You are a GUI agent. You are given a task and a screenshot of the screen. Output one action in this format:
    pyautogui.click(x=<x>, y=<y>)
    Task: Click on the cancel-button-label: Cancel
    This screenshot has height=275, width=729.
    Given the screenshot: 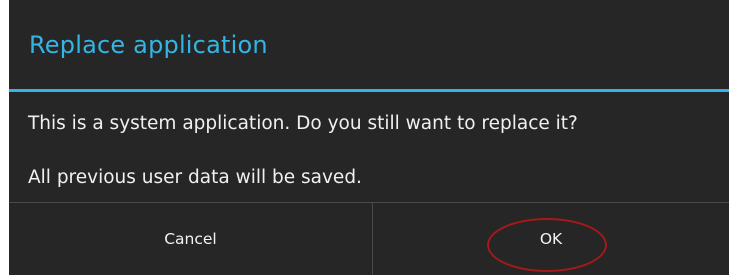 What is the action you would take?
    pyautogui.click(x=190, y=239)
    